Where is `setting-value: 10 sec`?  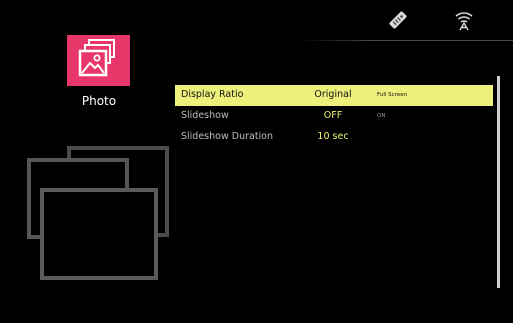
setting-value: 10 sec is located at coordinates (333, 136).